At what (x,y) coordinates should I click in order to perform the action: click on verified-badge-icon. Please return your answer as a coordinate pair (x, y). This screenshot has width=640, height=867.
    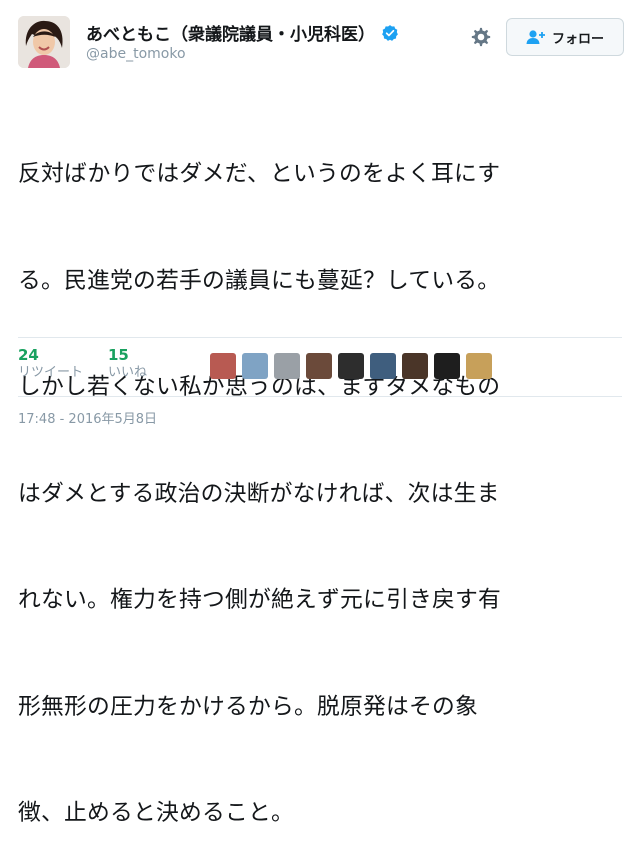
    Looking at the image, I should click on (390, 32).